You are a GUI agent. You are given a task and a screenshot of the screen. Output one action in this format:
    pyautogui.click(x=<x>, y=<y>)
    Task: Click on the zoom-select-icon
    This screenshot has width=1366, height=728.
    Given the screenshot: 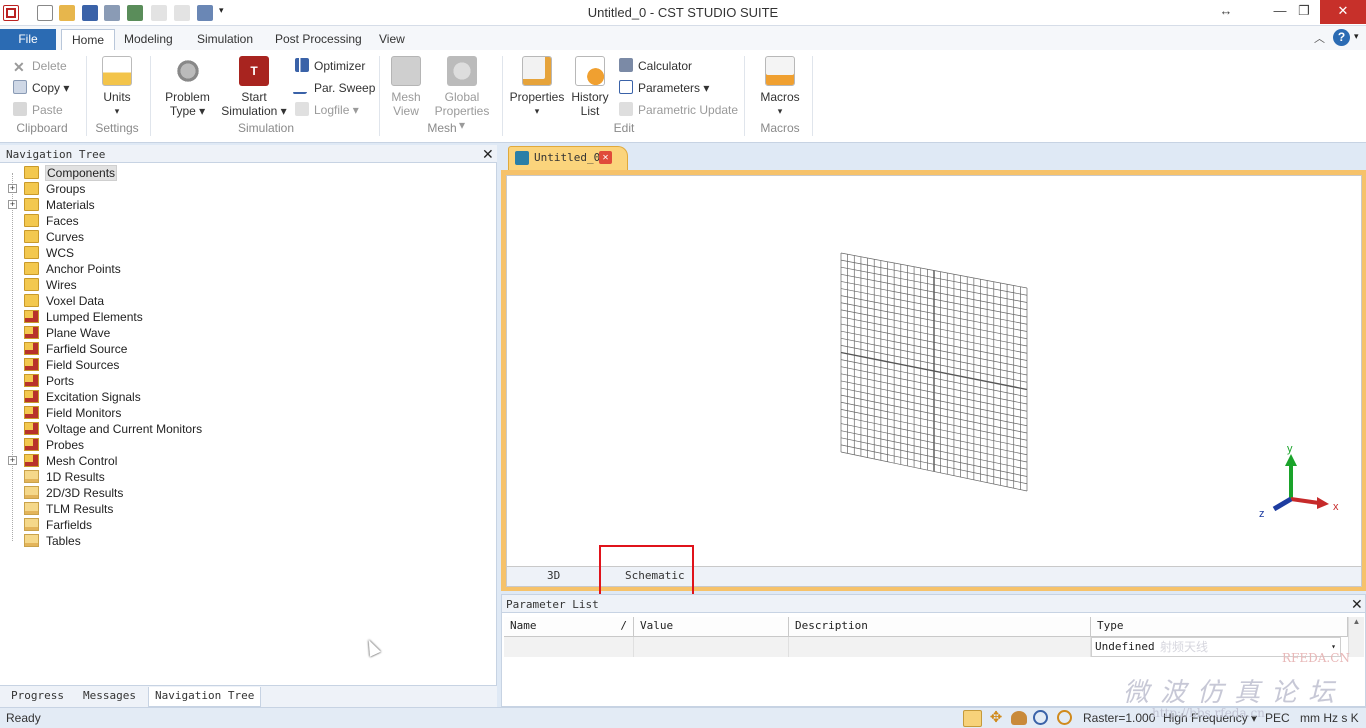 What is the action you would take?
    pyautogui.click(x=972, y=718)
    